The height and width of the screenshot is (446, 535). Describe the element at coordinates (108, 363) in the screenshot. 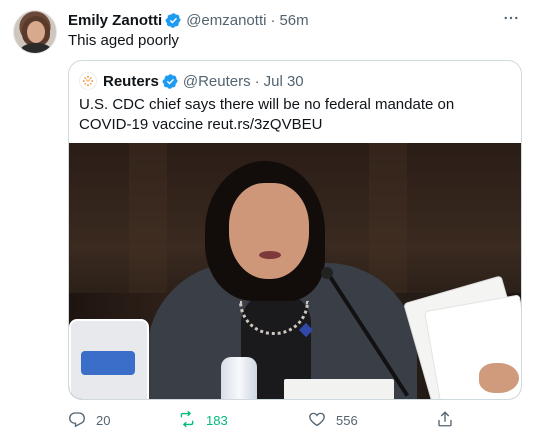

I see `photo-wipes-label` at that location.